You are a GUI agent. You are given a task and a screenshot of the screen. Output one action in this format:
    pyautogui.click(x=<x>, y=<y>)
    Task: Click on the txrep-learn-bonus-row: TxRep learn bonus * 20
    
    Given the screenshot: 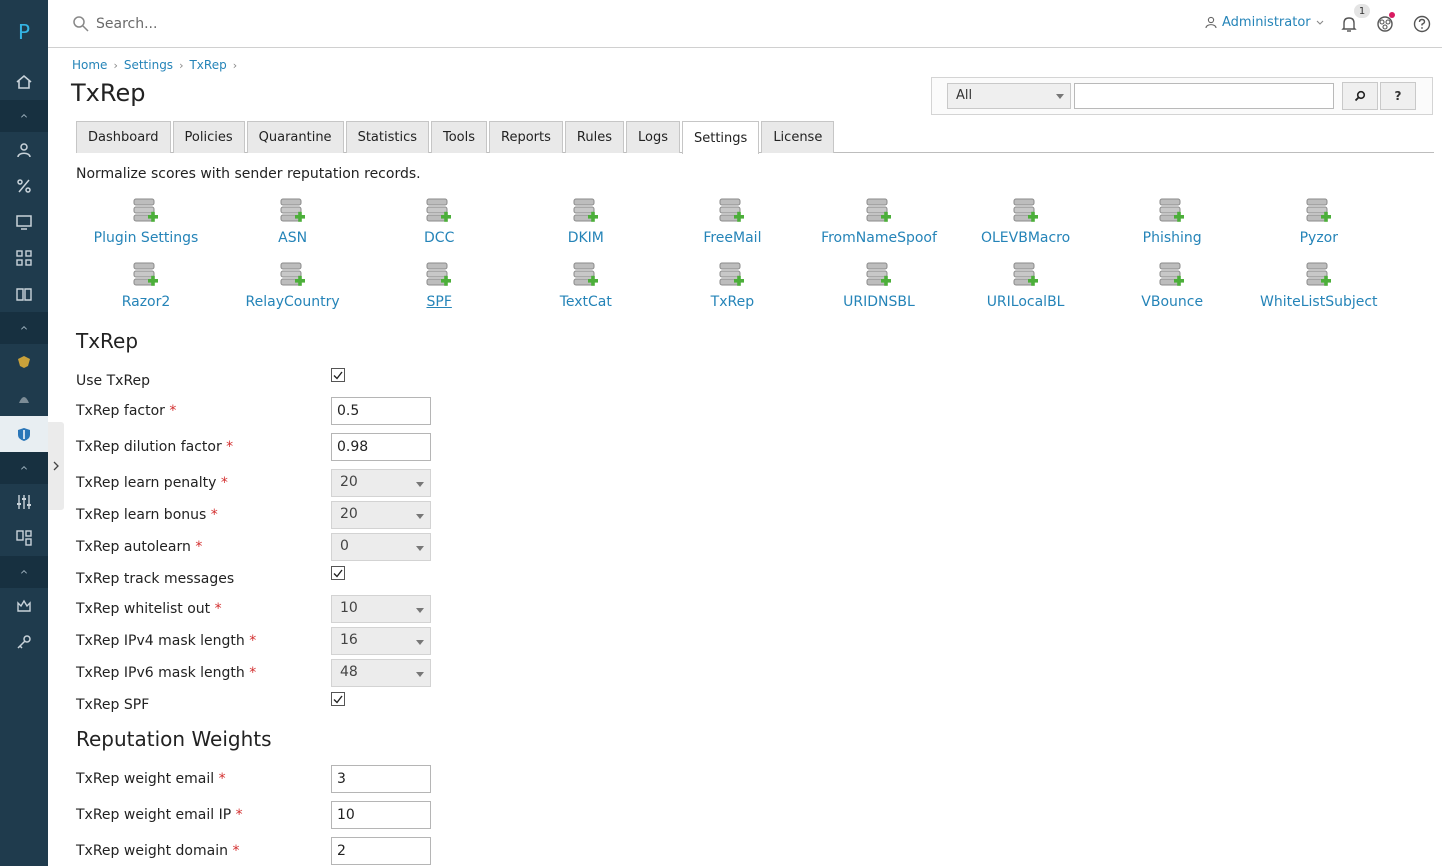 What is the action you would take?
    pyautogui.click(x=286, y=515)
    